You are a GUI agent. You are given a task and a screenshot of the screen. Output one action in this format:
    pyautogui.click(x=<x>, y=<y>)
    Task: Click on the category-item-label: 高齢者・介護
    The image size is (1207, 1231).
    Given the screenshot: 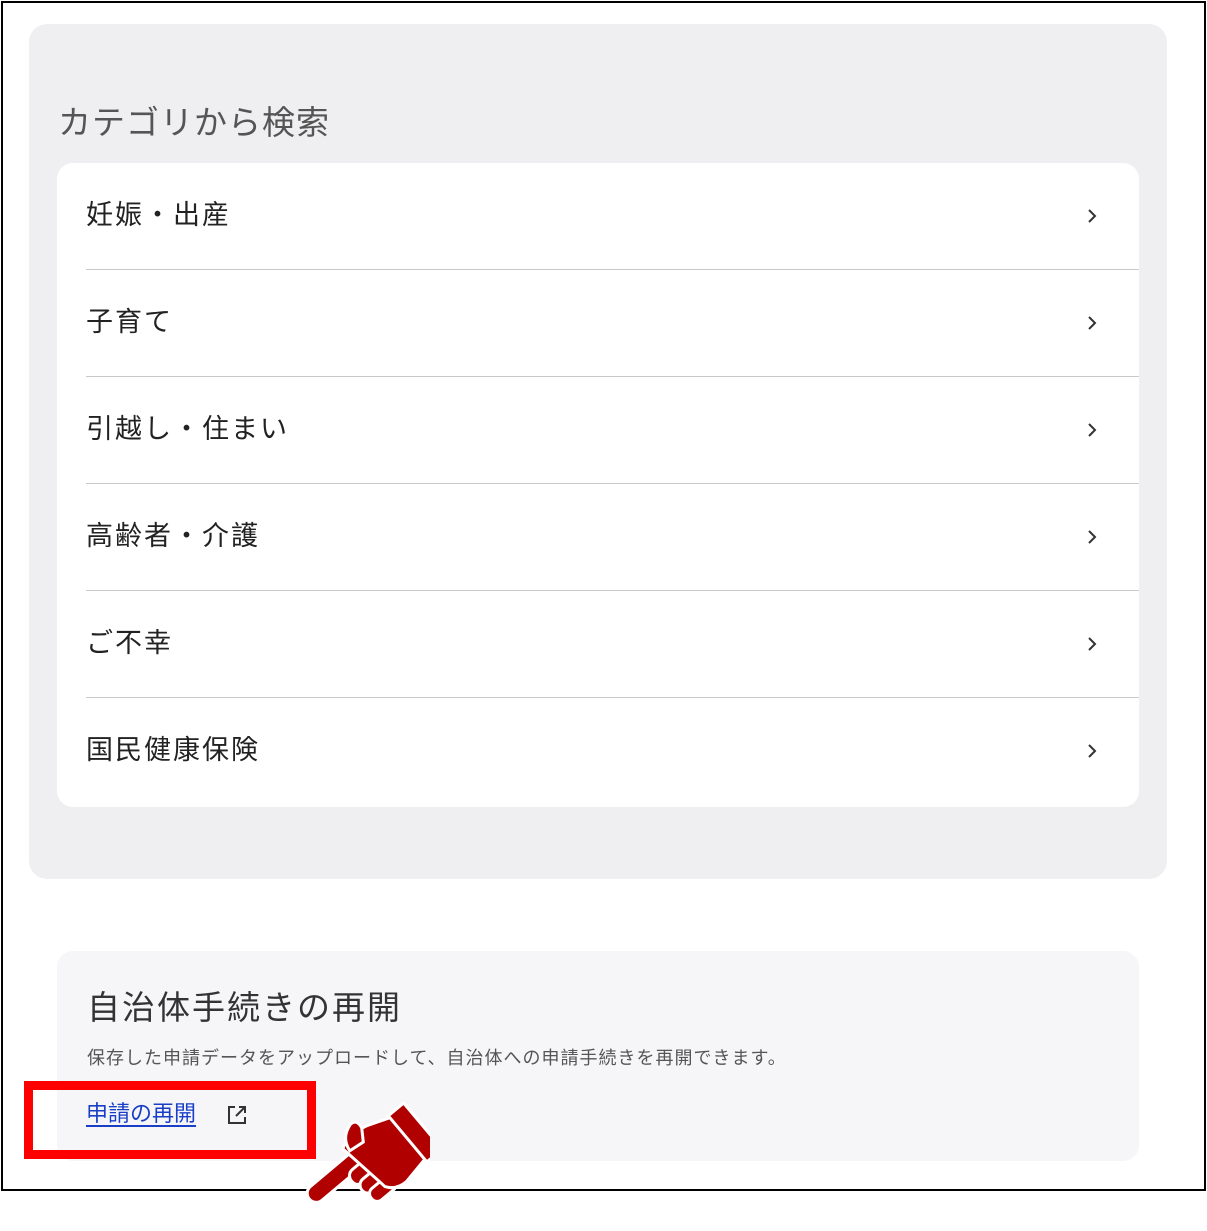 What is the action you would take?
    pyautogui.click(x=173, y=536)
    